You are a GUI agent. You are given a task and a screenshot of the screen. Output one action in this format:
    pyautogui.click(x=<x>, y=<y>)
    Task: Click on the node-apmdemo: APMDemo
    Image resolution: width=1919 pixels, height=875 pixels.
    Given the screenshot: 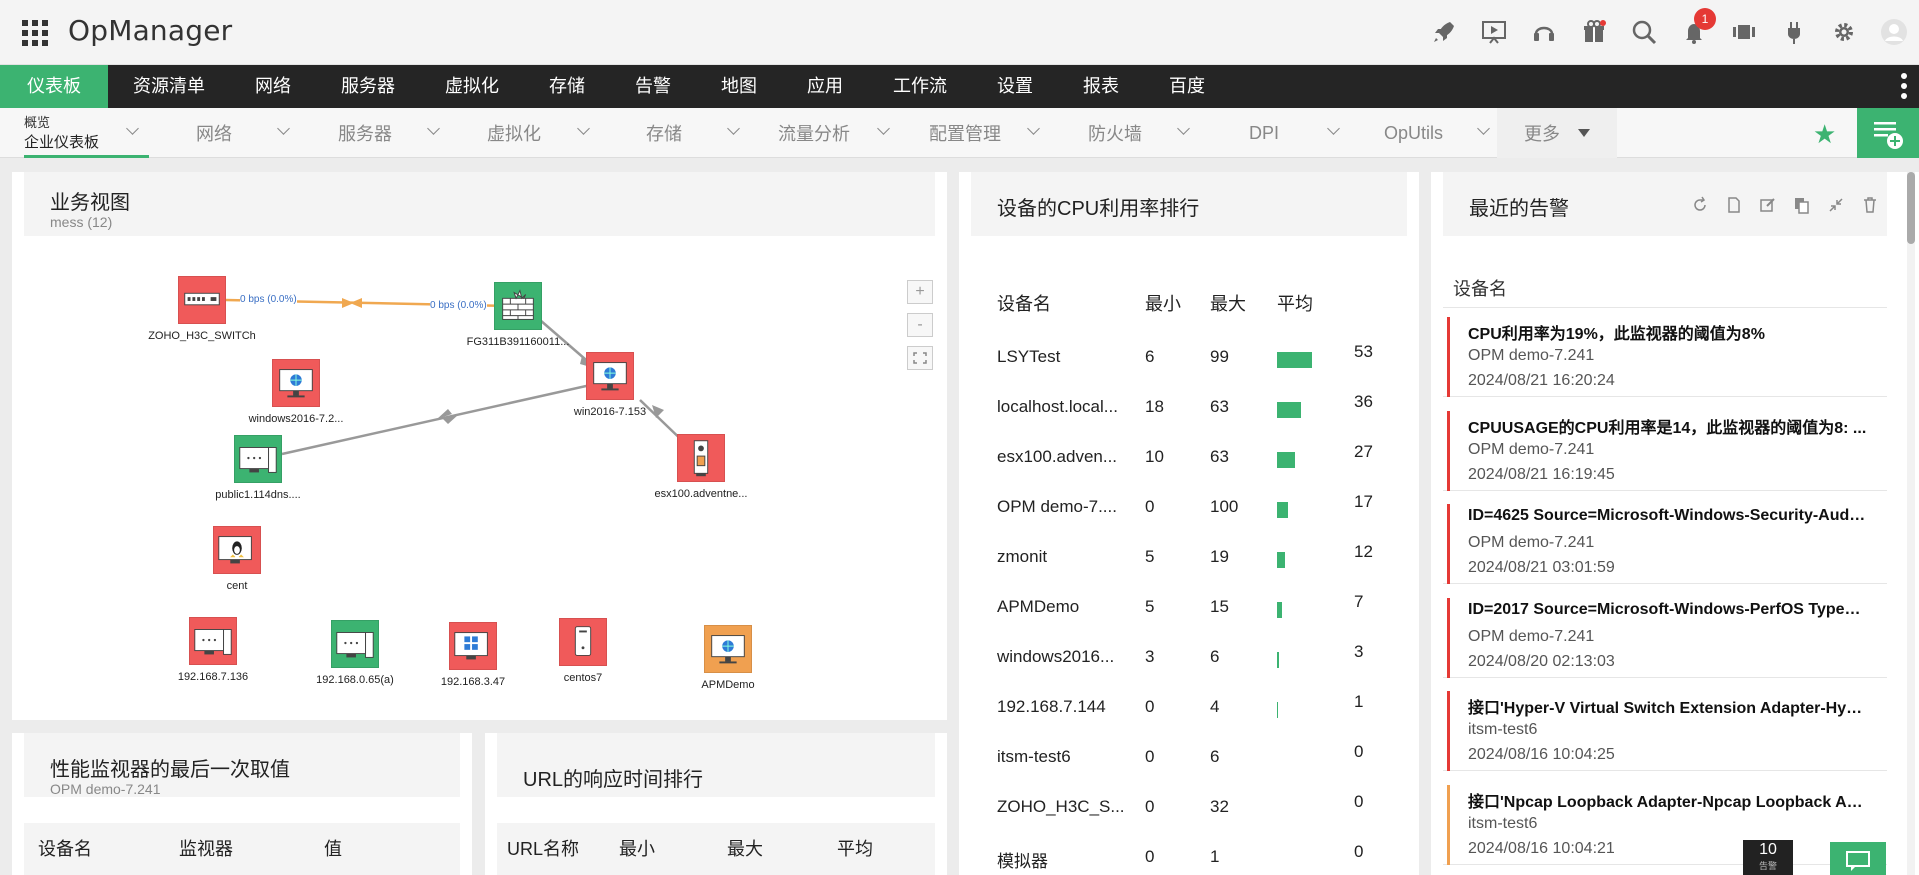 What is the action you would take?
    pyautogui.click(x=728, y=658)
    